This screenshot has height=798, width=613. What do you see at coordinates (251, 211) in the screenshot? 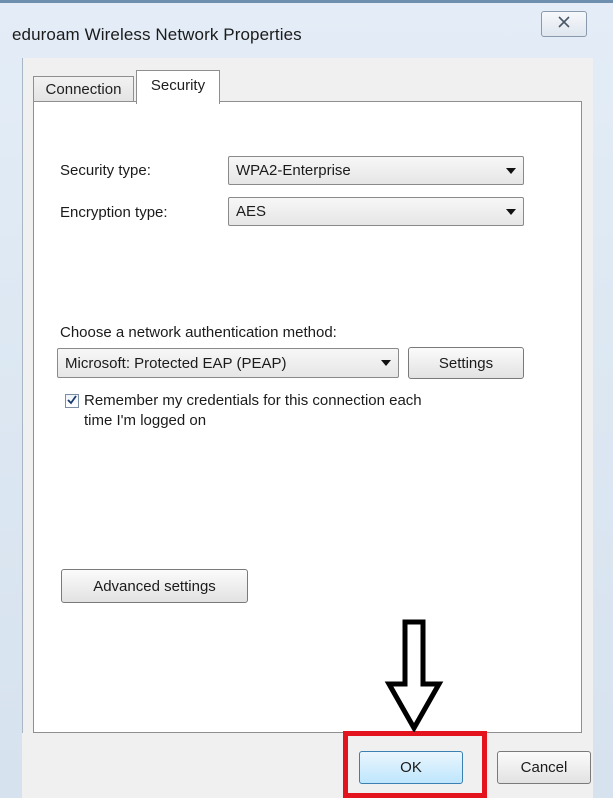
I see `encryption-type-value: AES` at bounding box center [251, 211].